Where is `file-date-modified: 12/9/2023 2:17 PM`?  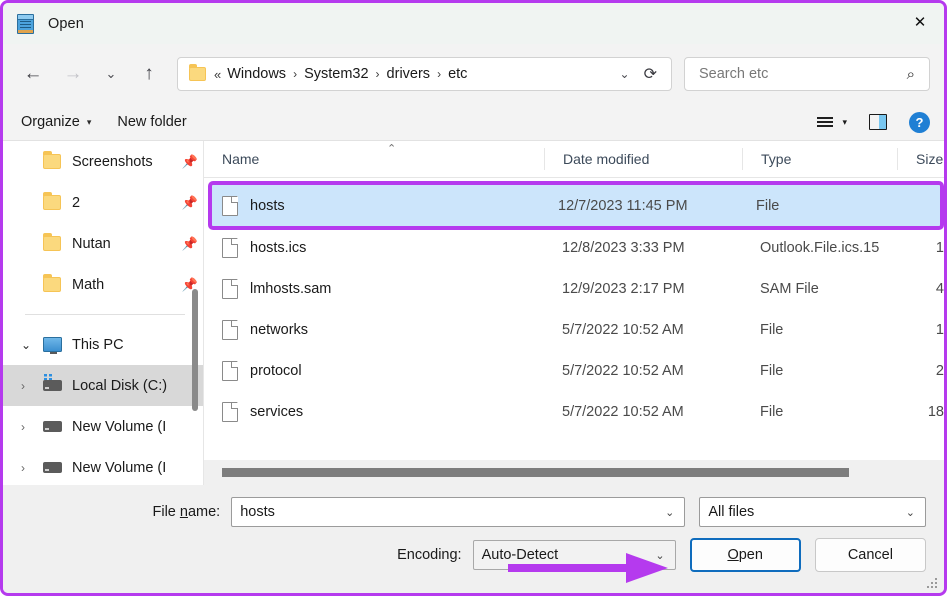 file-date-modified: 12/9/2023 2:17 PM is located at coordinates (623, 288).